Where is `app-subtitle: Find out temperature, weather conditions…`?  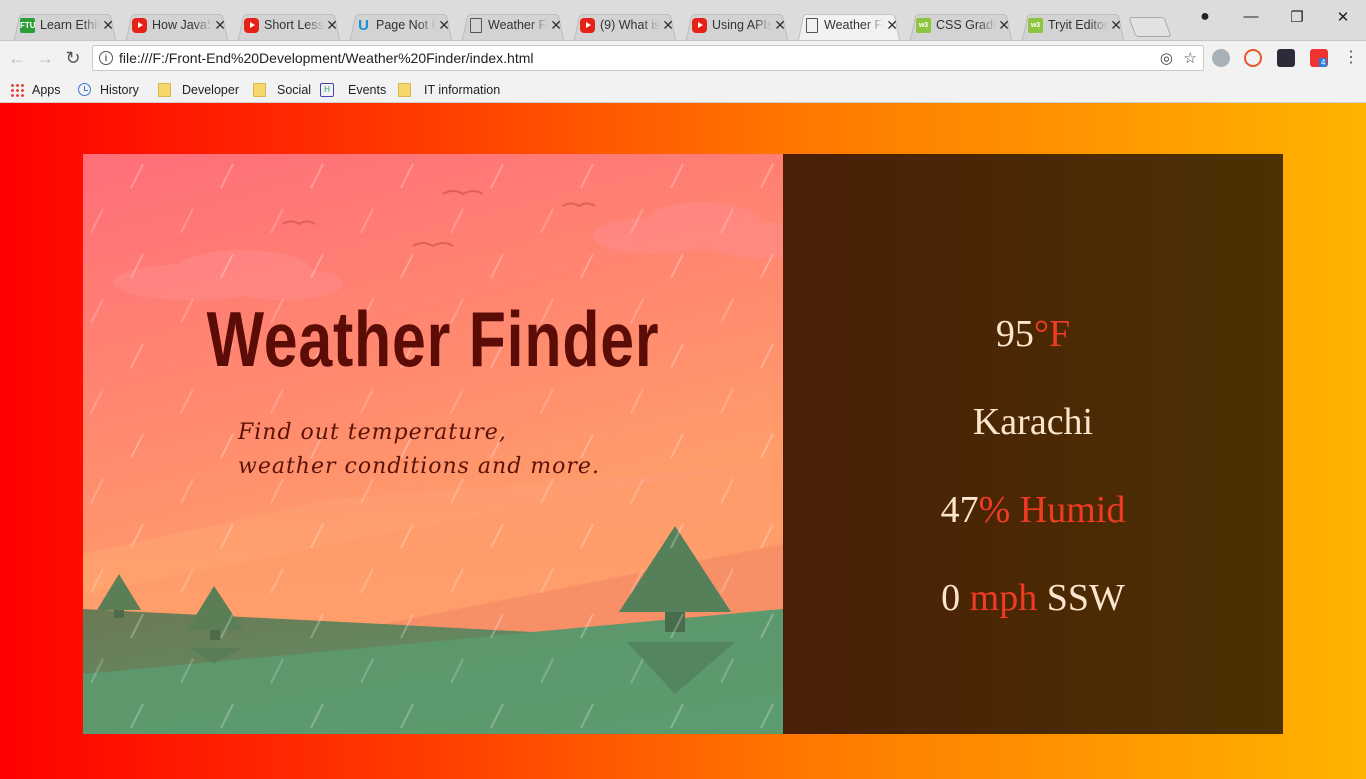
app-subtitle: Find out temperature, weather conditions… is located at coordinates (448, 450).